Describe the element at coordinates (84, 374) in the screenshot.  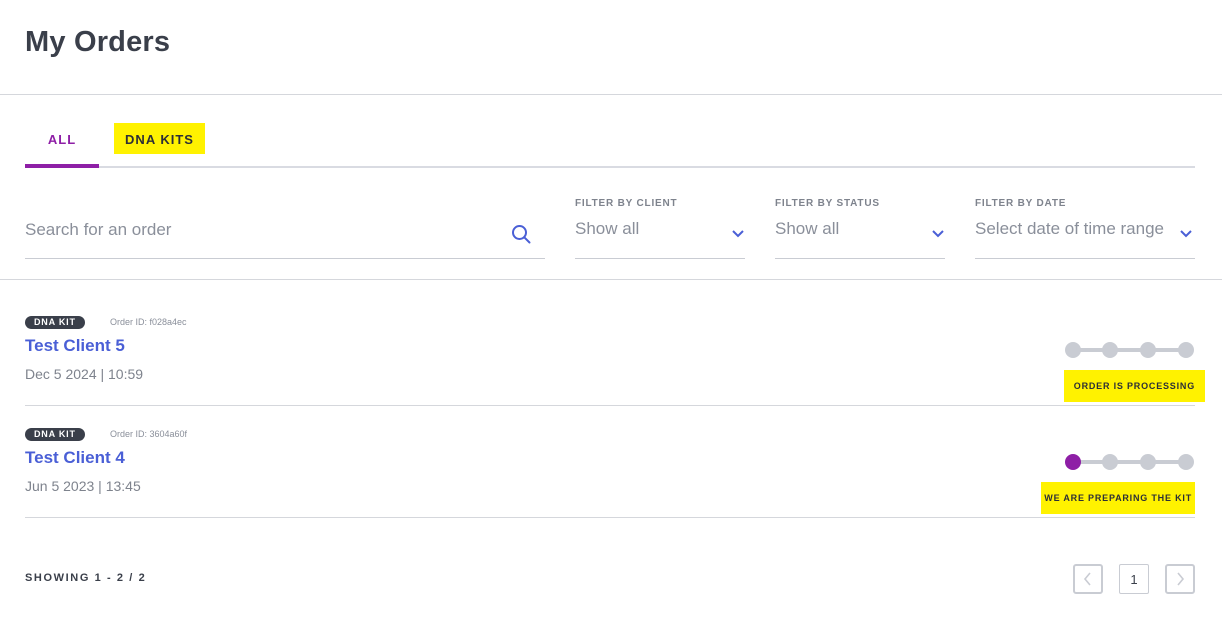
I see `order-date: Dec 5 2024 | 10:59` at that location.